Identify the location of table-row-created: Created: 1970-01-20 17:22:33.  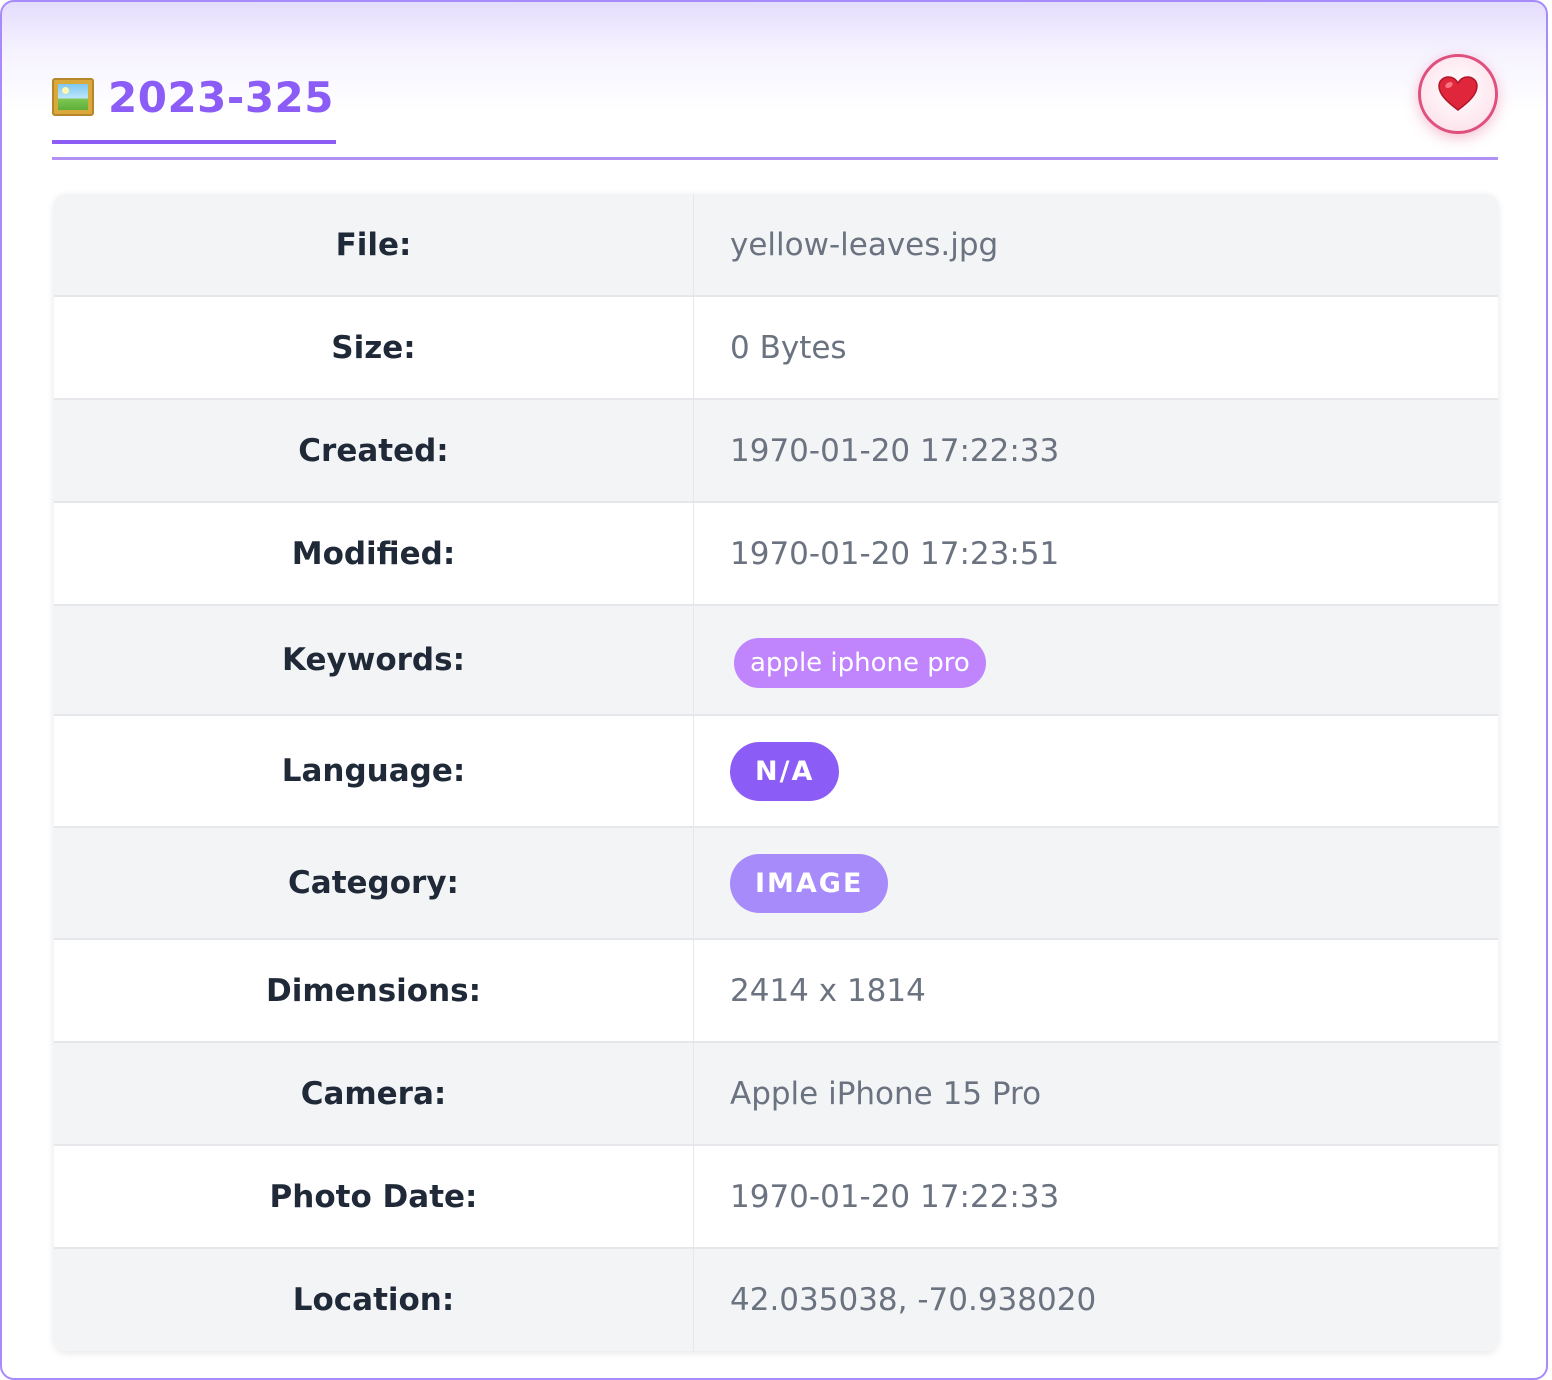
(776, 451).